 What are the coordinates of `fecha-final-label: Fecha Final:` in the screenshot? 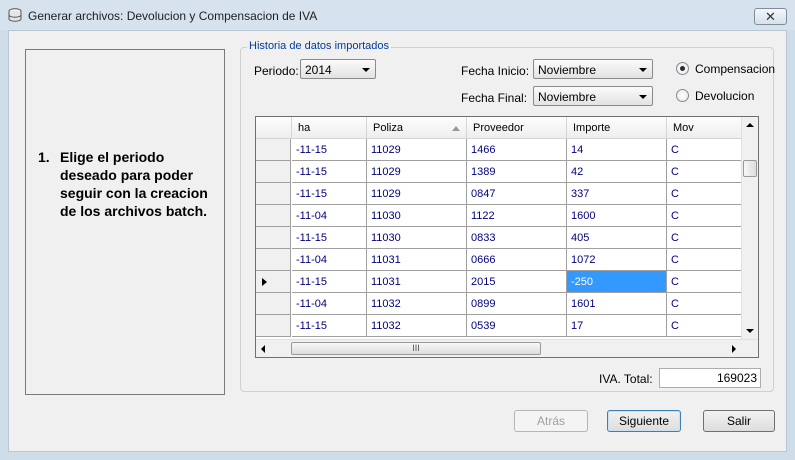 It's located at (494, 98).